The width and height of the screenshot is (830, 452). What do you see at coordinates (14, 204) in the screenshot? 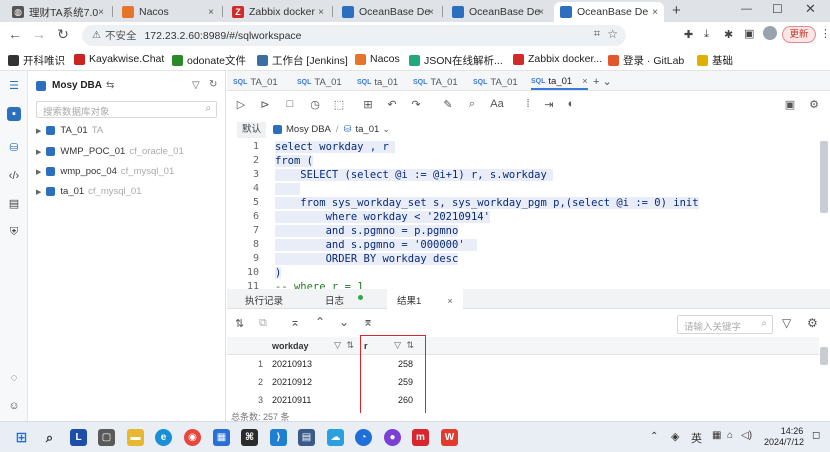
I see `briefcase-icon: ▤` at bounding box center [14, 204].